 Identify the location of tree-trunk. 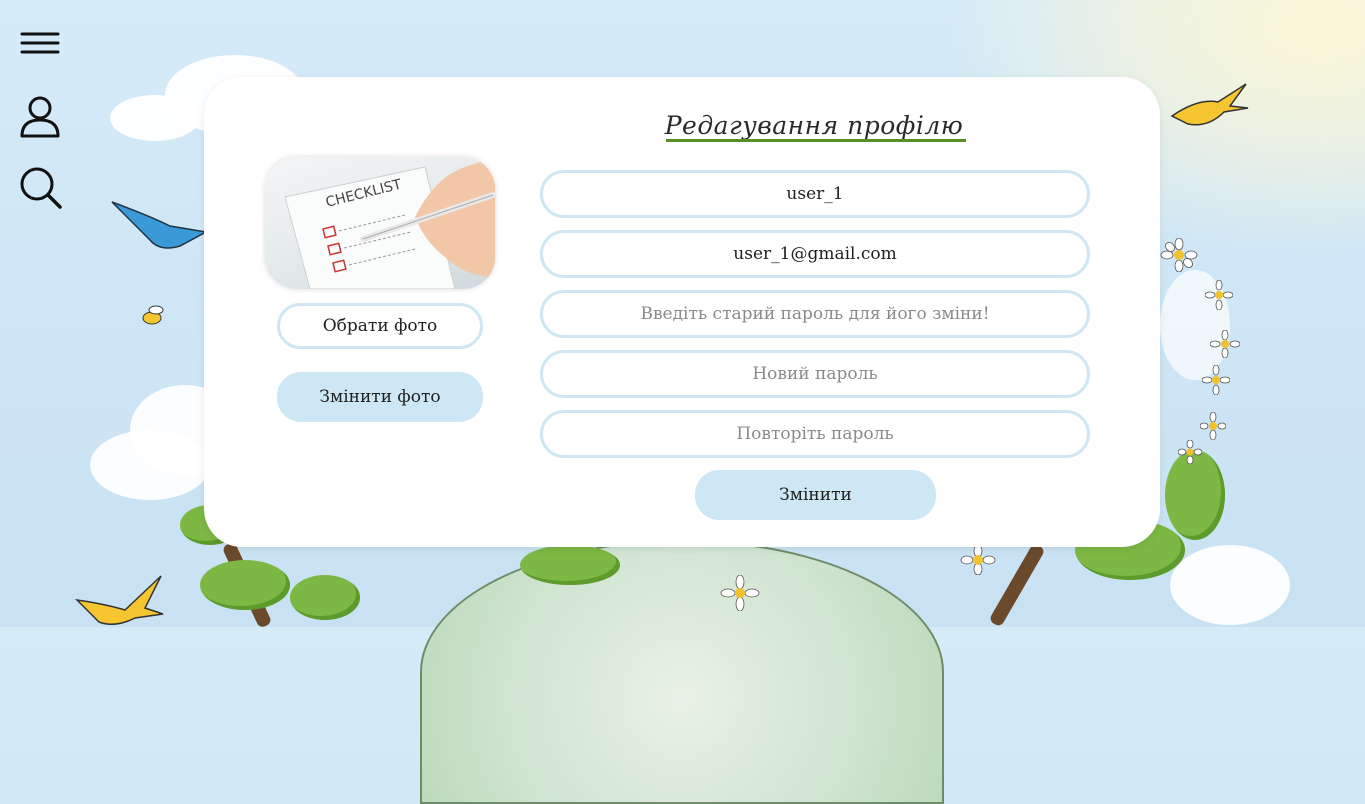
(1017, 585).